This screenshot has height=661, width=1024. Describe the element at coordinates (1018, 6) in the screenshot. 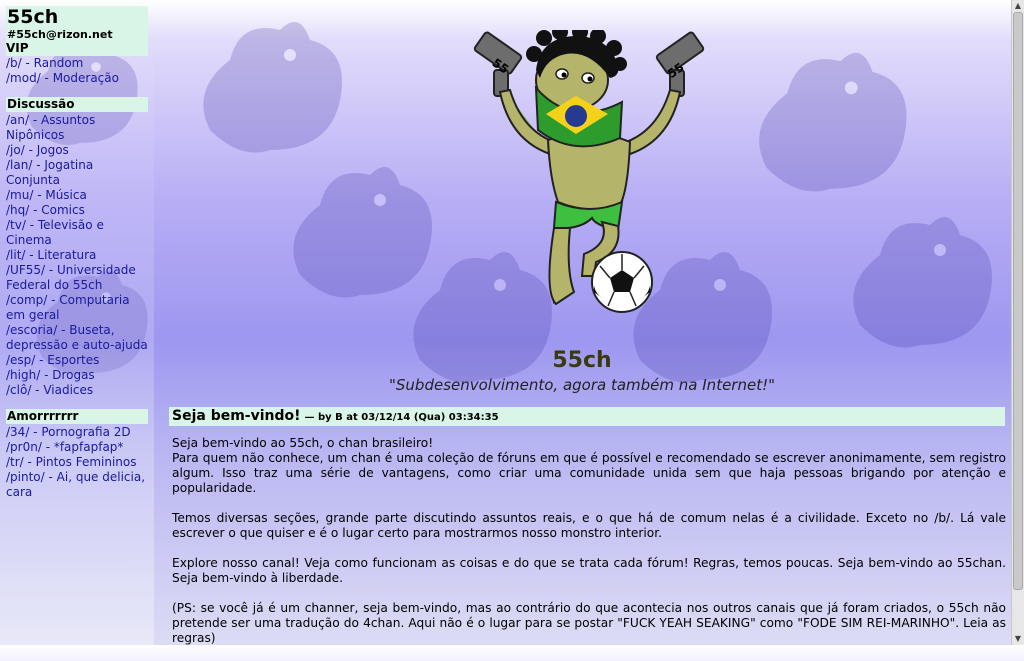

I see `scroll-up-arrow-icon: ▲` at that location.